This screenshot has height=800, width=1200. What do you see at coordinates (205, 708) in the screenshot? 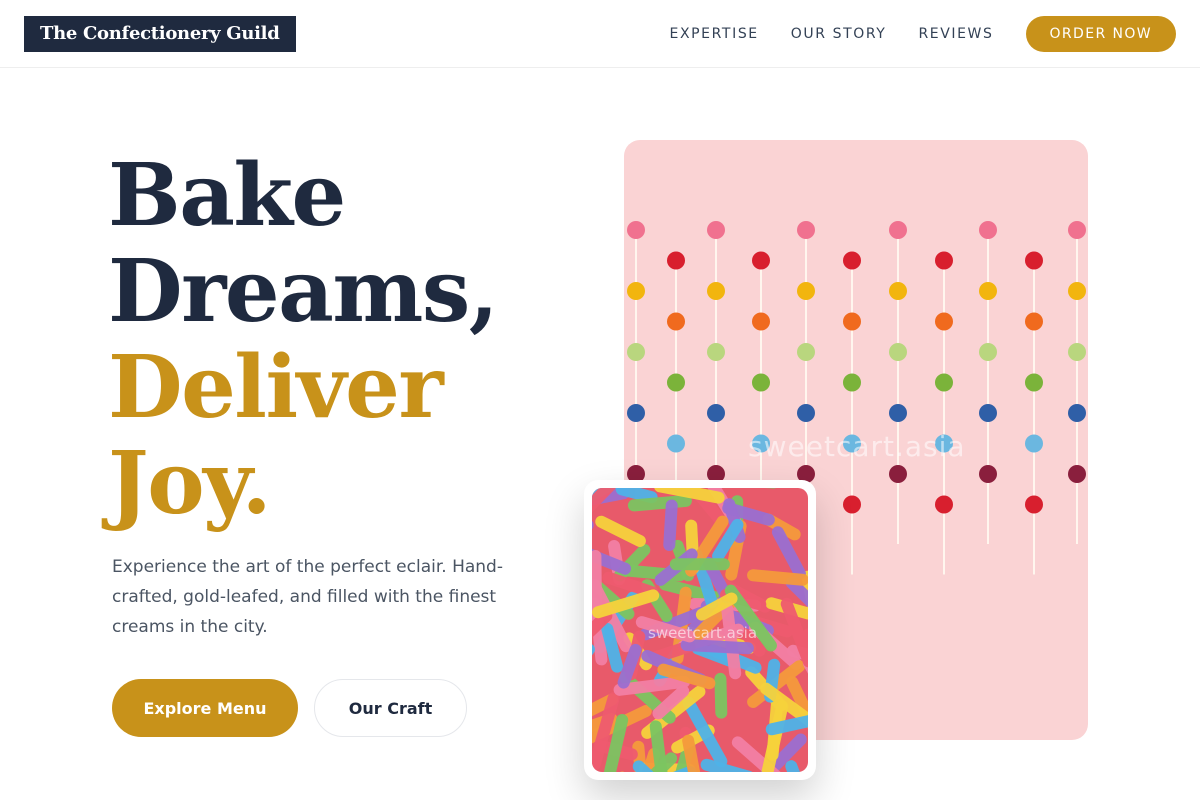
I see `explore-menu-button: Explore Menu` at bounding box center [205, 708].